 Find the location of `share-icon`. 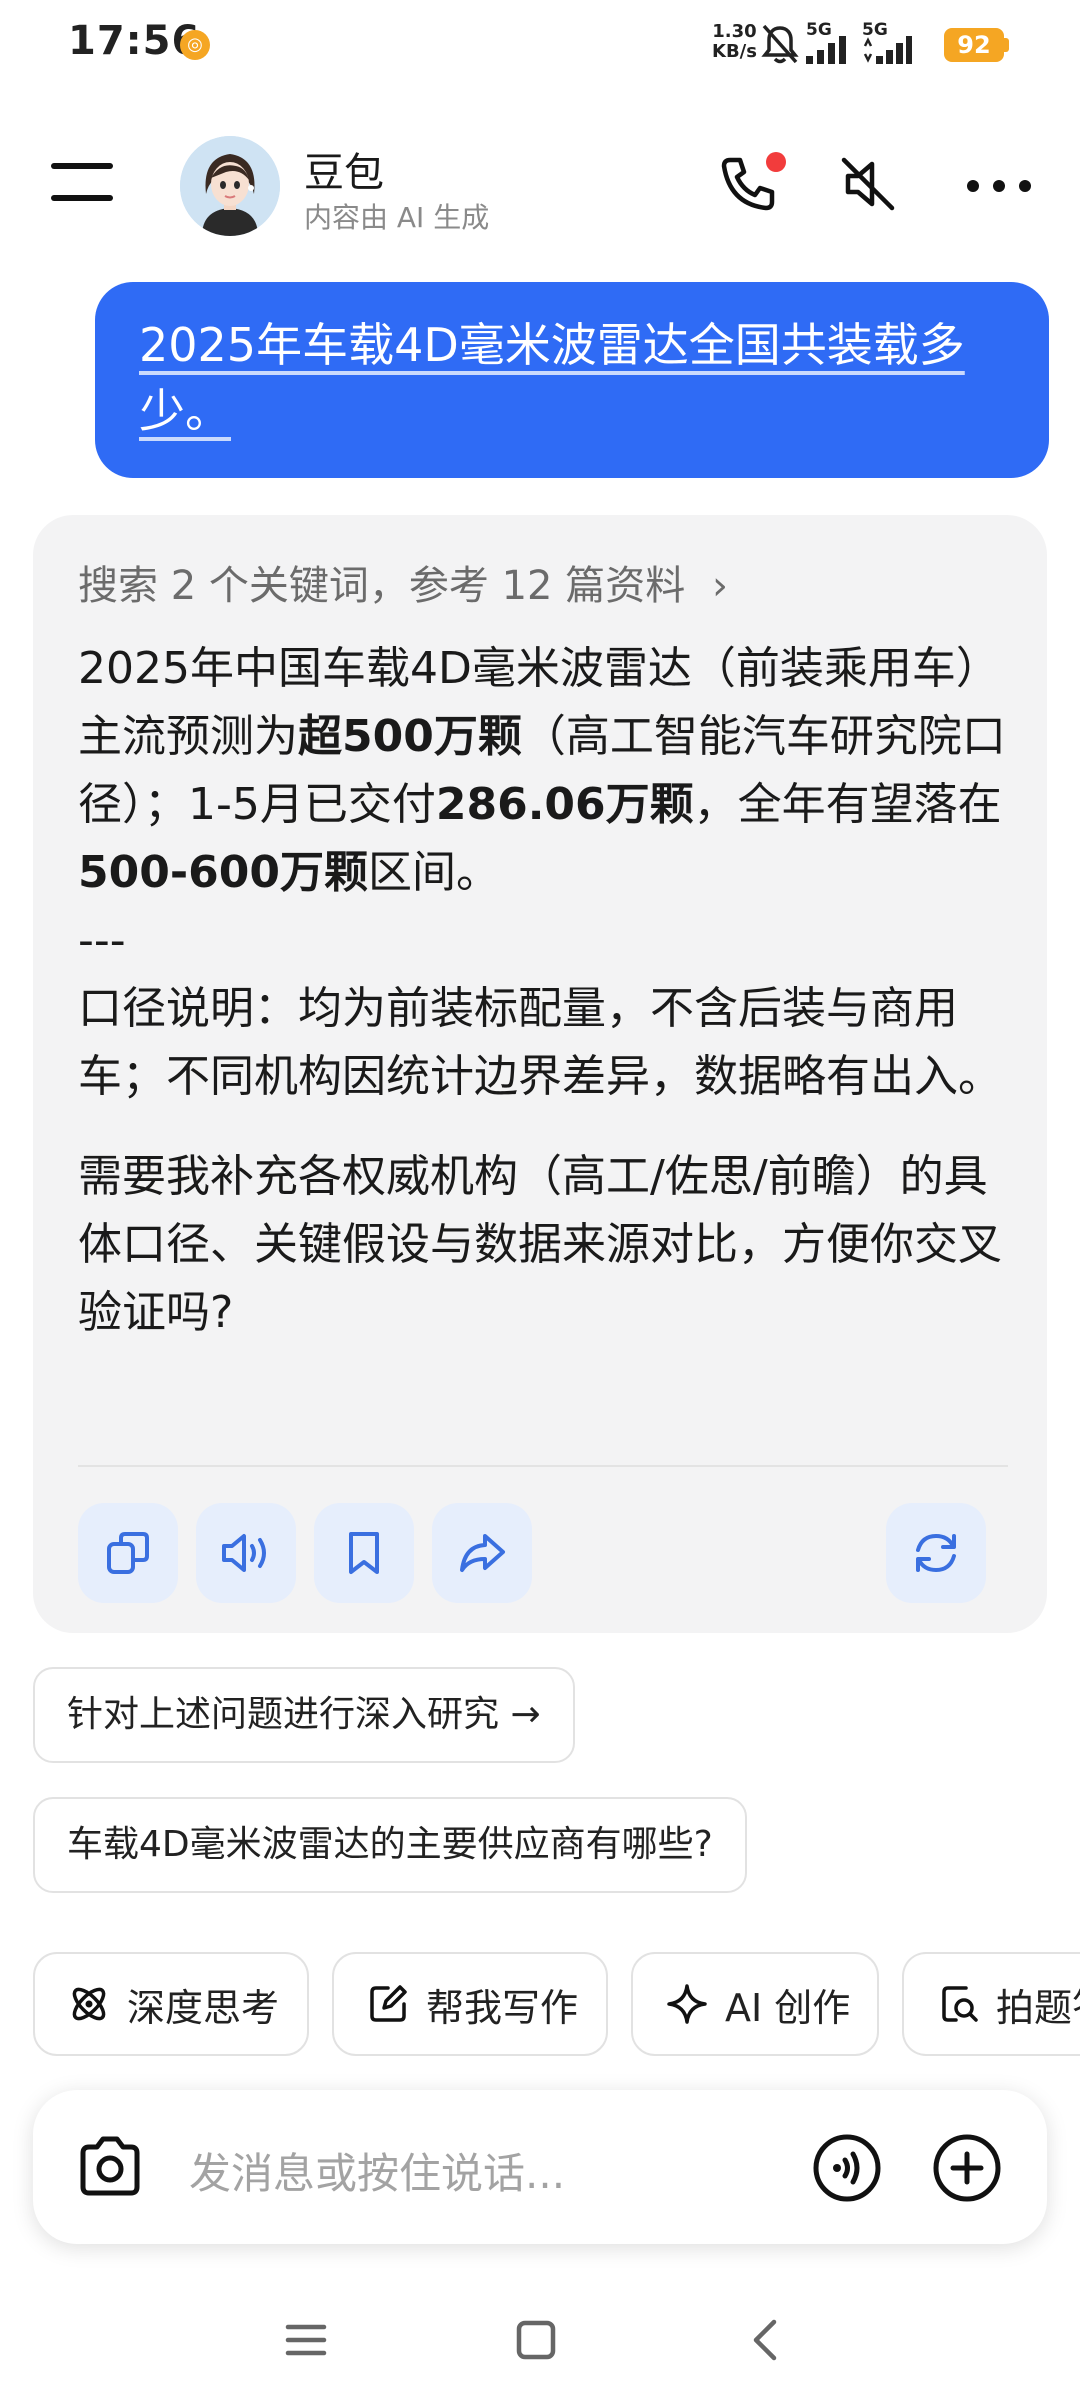

share-icon is located at coordinates (482, 1553).